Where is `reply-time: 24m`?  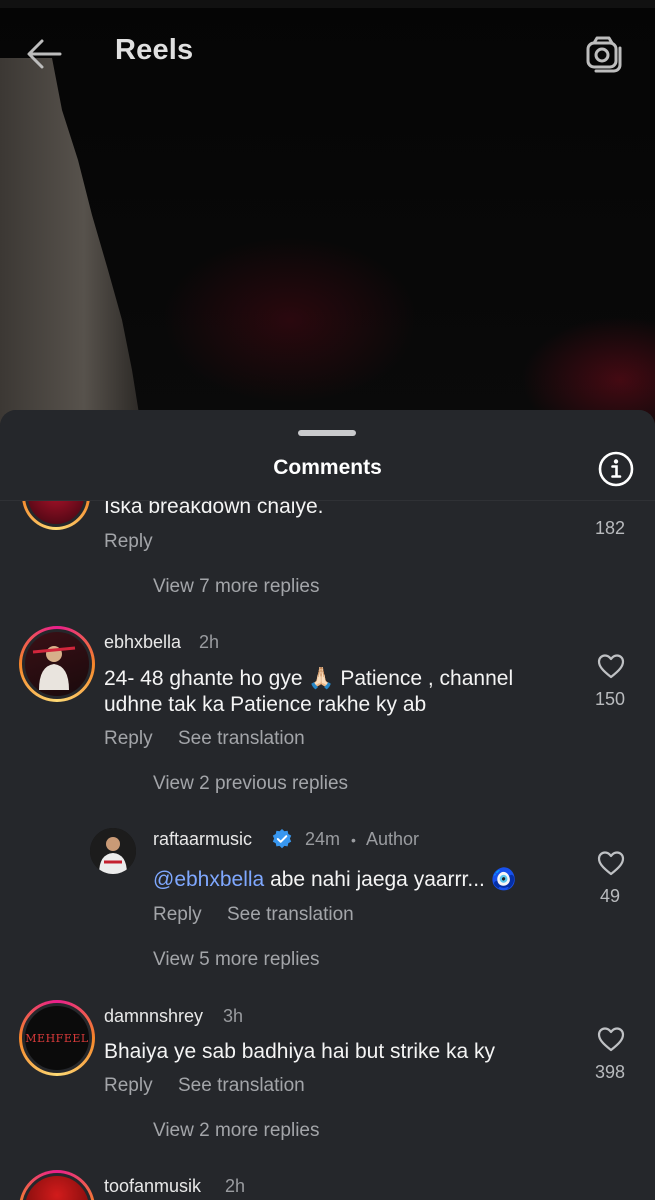 reply-time: 24m is located at coordinates (323, 839).